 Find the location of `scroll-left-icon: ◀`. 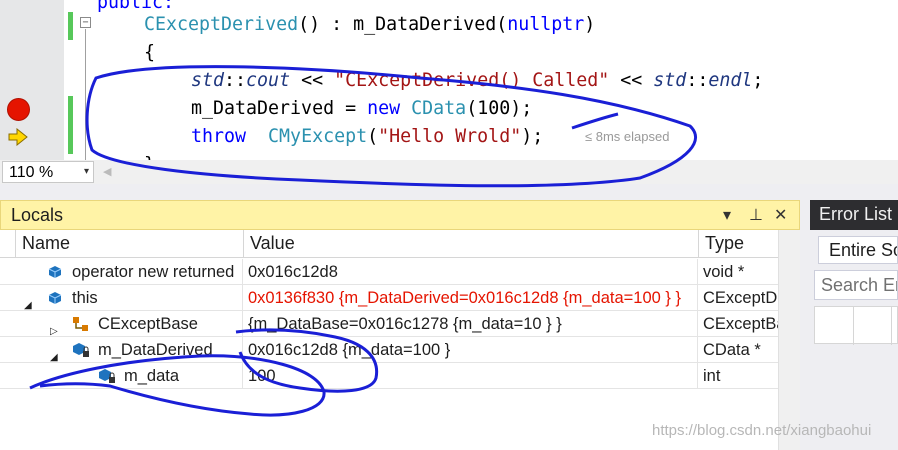

scroll-left-icon: ◀ is located at coordinates (107, 171).